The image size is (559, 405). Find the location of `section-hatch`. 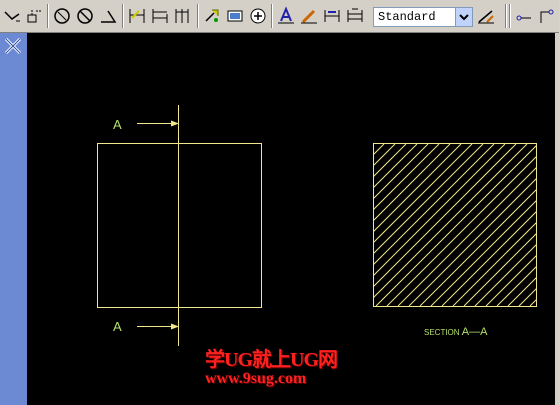

section-hatch is located at coordinates (464, 225).